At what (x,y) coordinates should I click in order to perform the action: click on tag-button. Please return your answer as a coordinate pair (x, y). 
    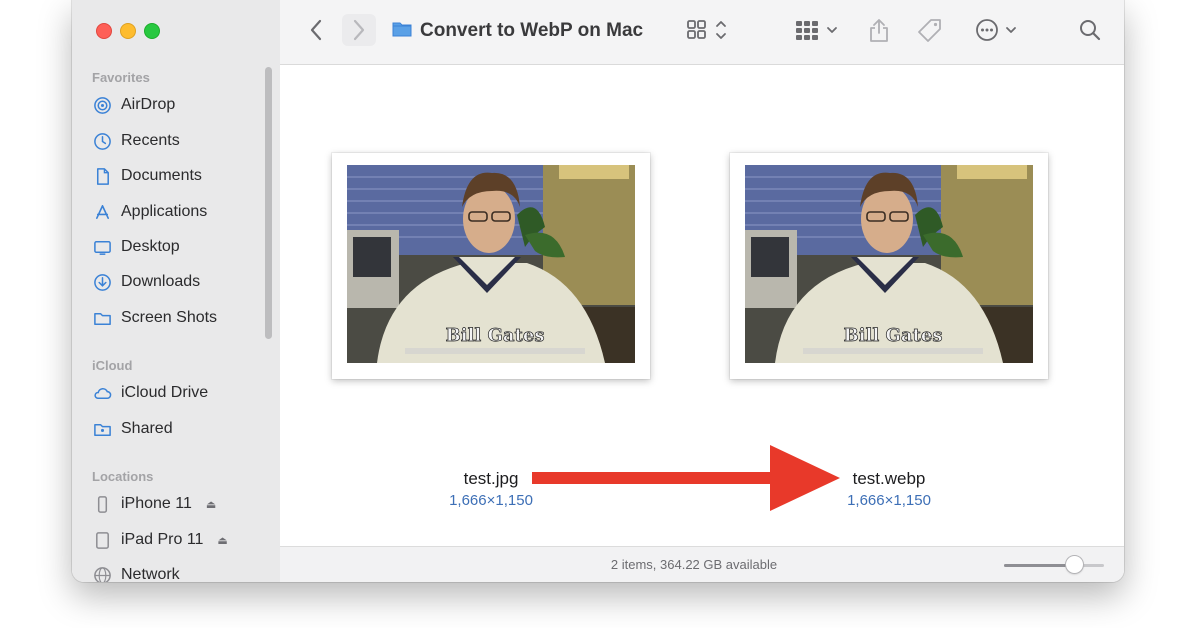
    Looking at the image, I should click on (930, 30).